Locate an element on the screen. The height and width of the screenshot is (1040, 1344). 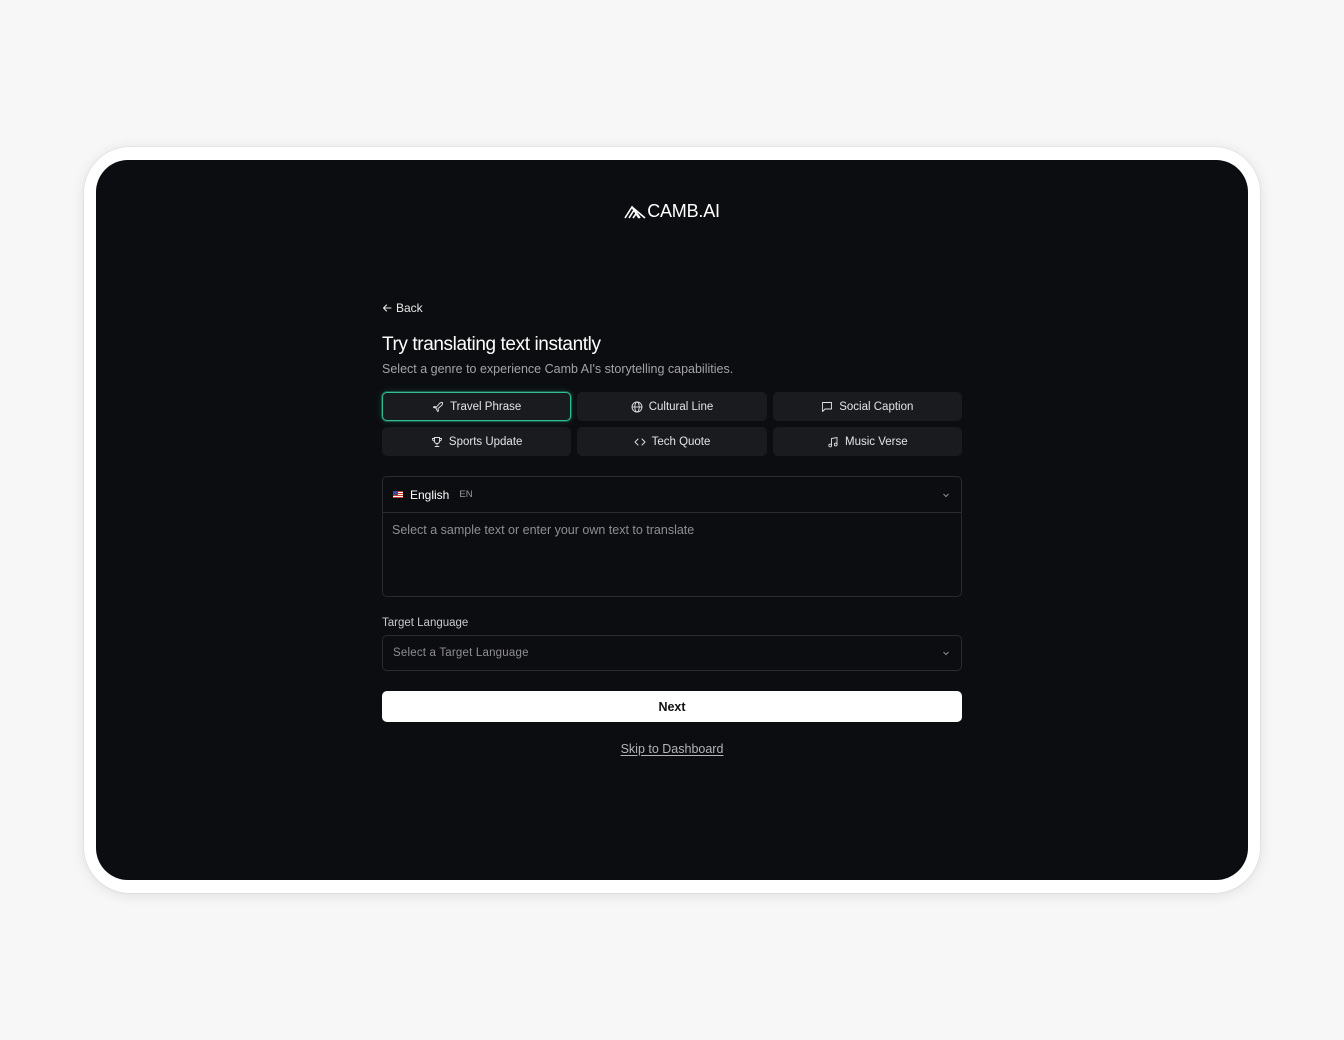
arrow-left-icon is located at coordinates (387, 308).